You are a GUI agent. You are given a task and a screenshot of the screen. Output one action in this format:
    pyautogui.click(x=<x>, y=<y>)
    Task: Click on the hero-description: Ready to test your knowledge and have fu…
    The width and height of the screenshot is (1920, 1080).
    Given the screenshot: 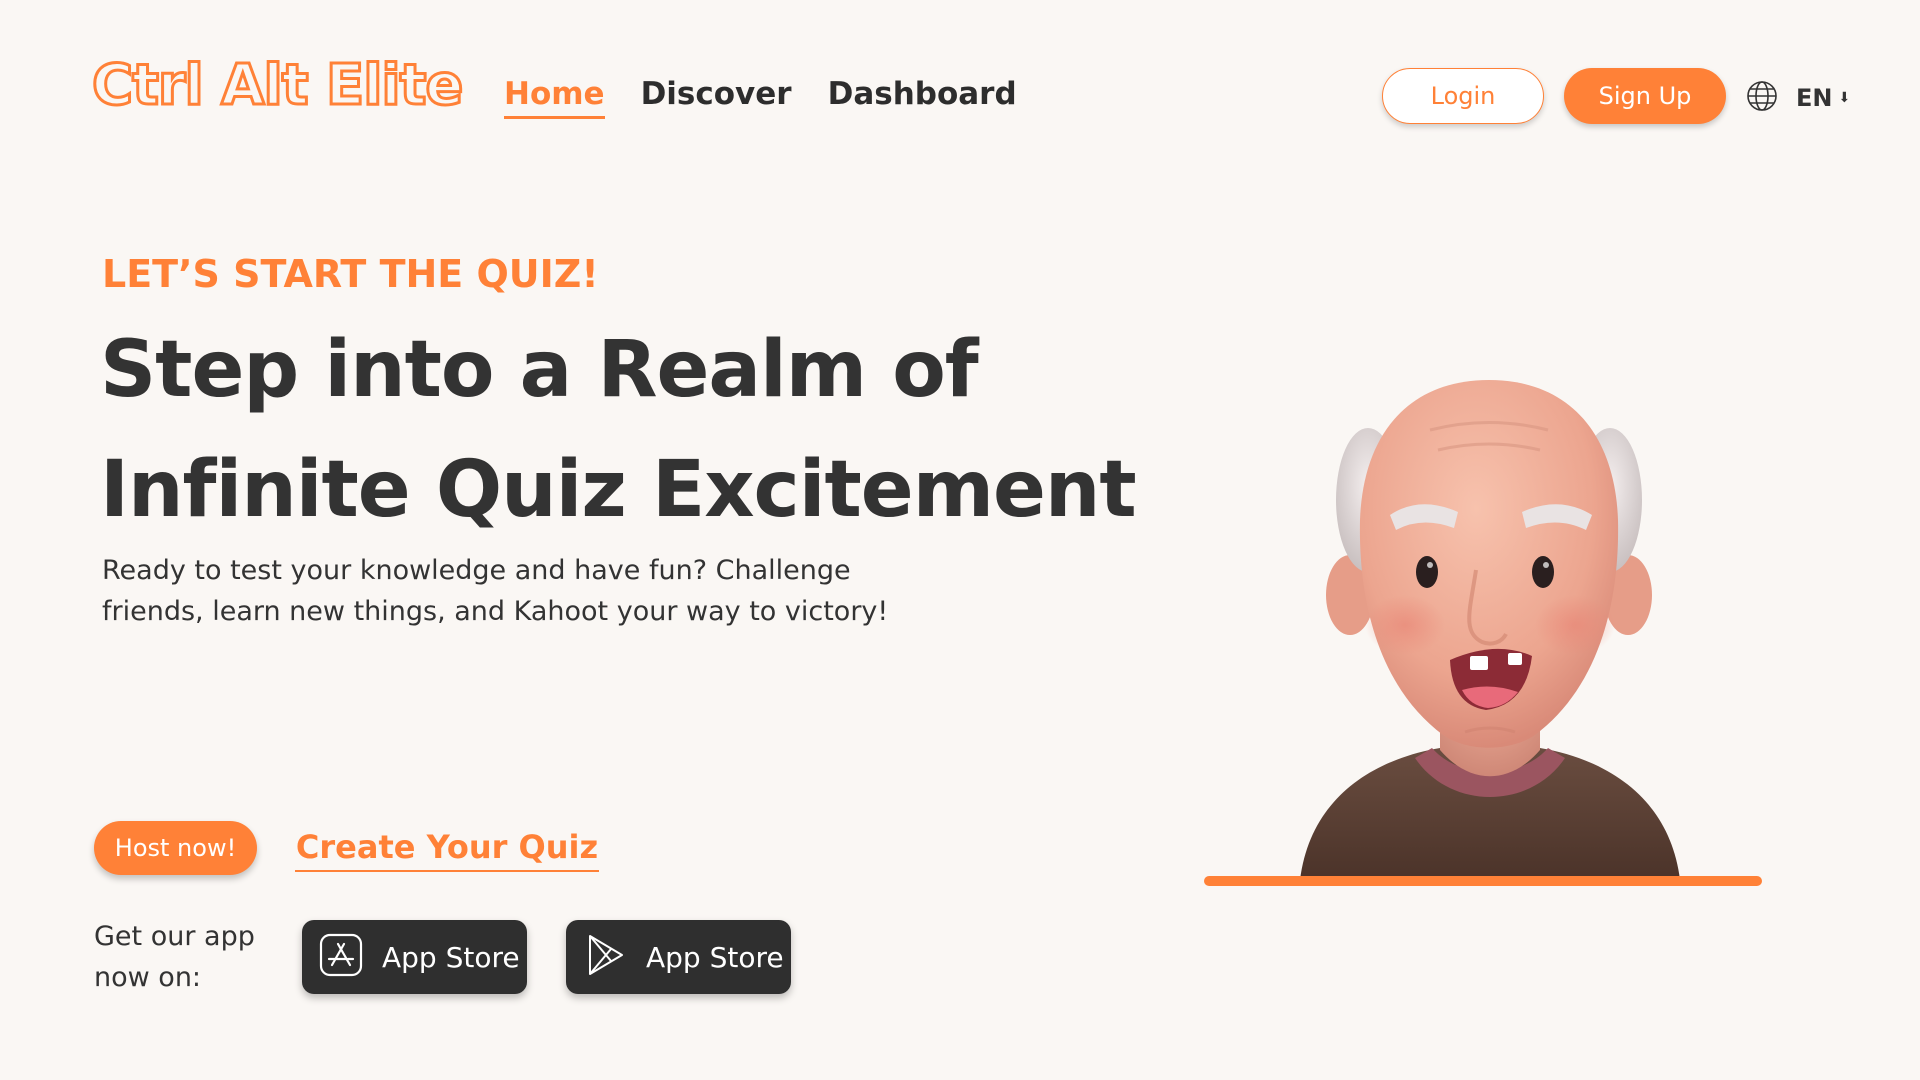 What is the action you would take?
    pyautogui.click(x=495, y=591)
    